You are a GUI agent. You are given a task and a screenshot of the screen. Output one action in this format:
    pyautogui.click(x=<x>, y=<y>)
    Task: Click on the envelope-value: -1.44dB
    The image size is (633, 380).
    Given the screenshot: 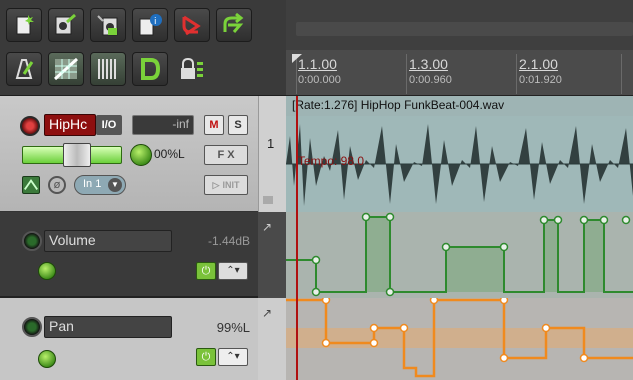 What is the action you would take?
    pyautogui.click(x=228, y=241)
    